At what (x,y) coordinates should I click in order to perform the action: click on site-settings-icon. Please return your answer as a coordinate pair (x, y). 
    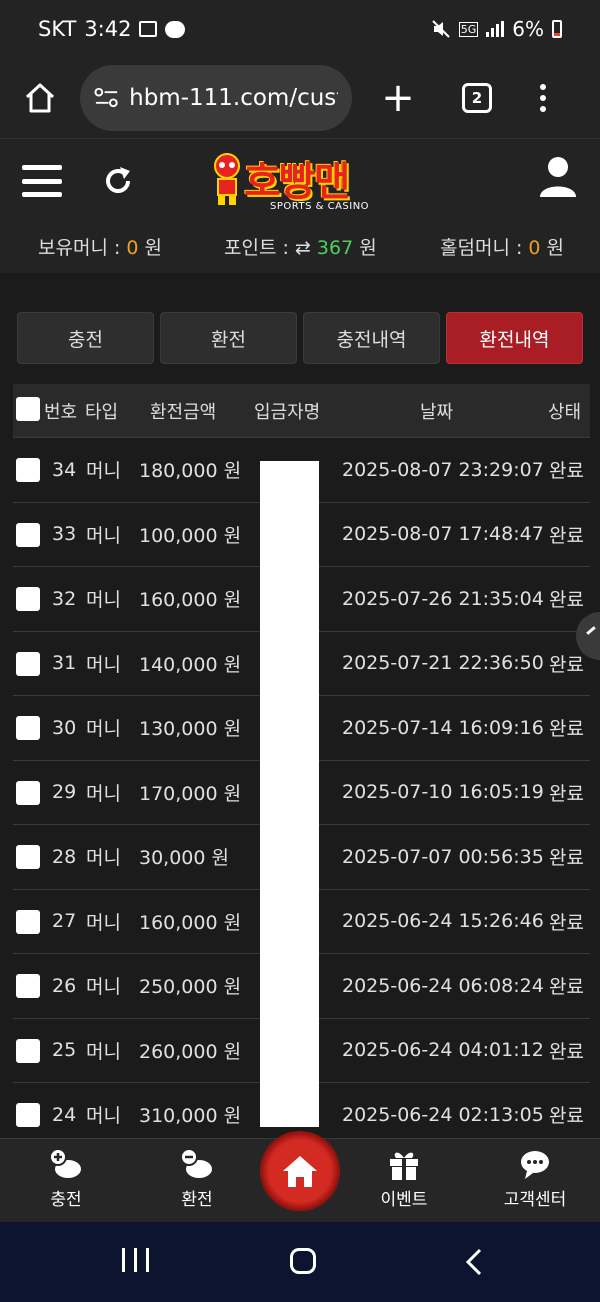
    Looking at the image, I should click on (106, 98).